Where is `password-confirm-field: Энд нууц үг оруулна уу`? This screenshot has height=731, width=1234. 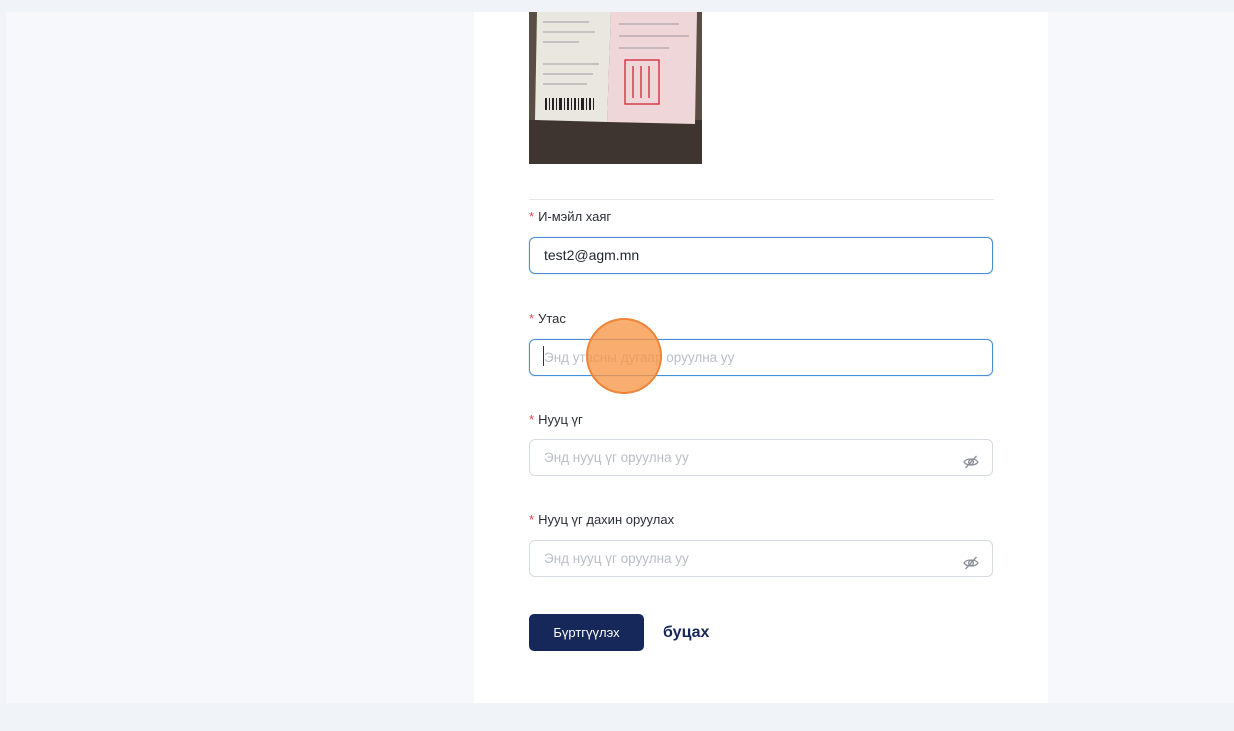 password-confirm-field: Энд нууц үг оруулна уу is located at coordinates (761, 558).